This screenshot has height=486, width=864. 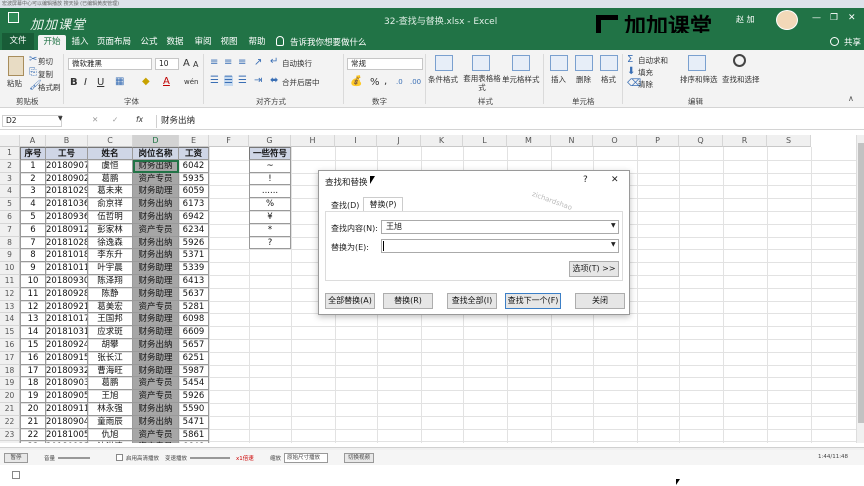 I want to click on dialog-tab-replace: 替换(P), so click(x=383, y=204).